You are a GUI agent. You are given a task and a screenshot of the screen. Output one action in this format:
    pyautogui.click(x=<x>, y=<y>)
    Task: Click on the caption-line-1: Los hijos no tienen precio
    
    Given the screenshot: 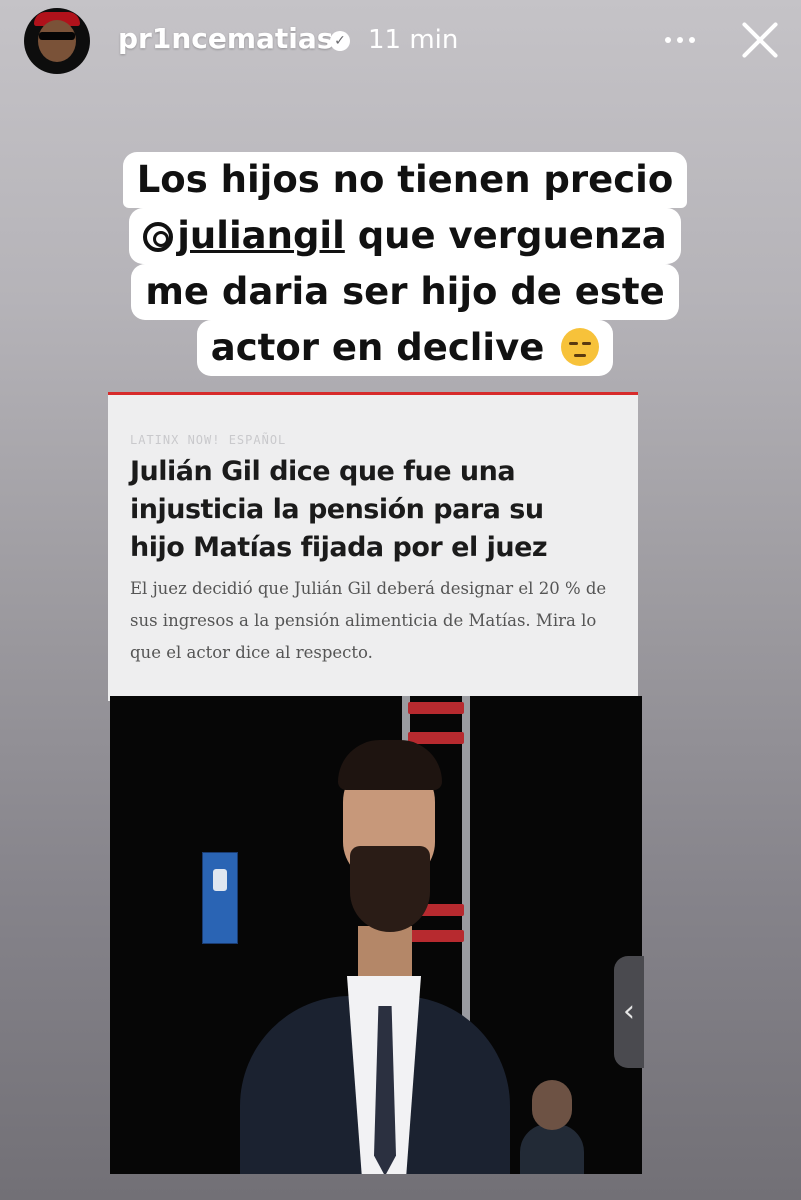 What is the action you would take?
    pyautogui.click(x=405, y=180)
    